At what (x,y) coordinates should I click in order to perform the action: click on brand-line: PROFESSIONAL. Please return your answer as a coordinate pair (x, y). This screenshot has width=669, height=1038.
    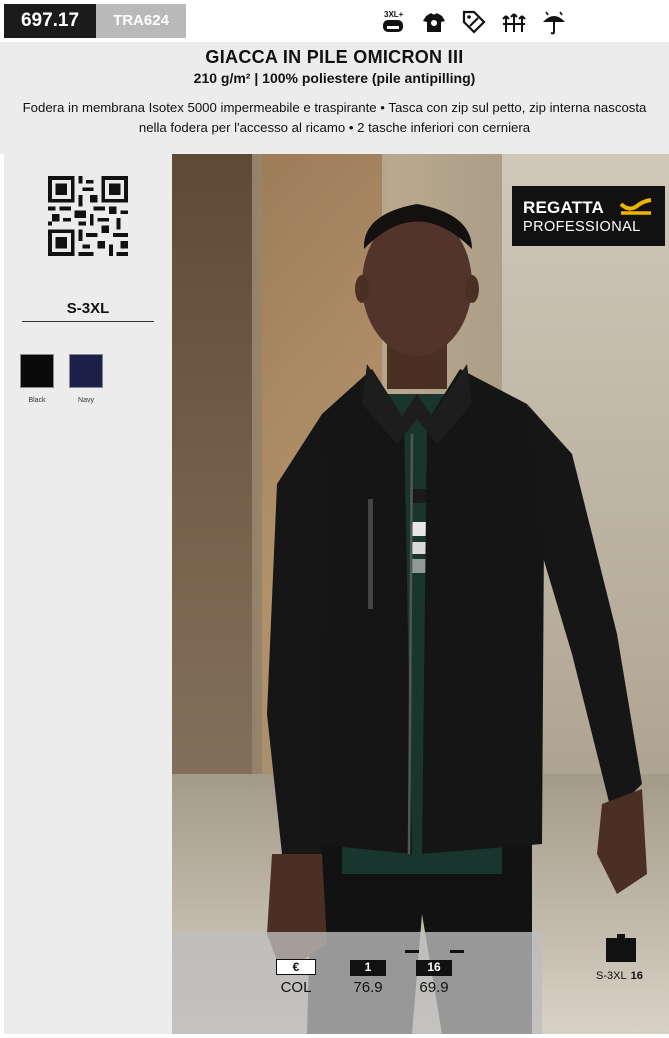
    Looking at the image, I should click on (582, 227).